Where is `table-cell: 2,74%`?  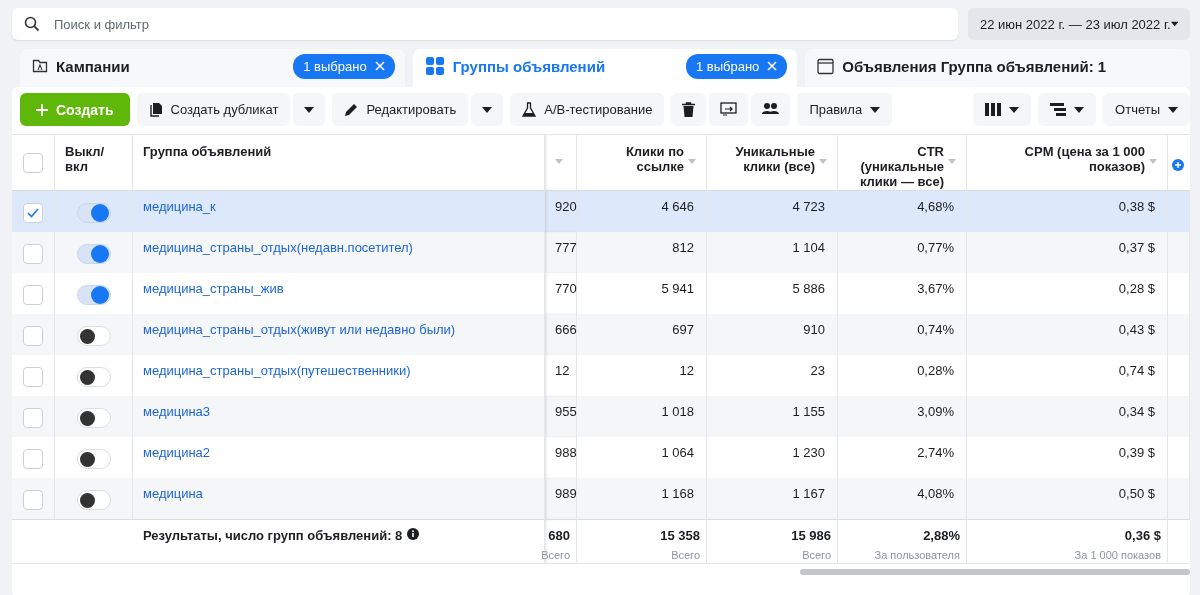 table-cell: 2,74% is located at coordinates (935, 452).